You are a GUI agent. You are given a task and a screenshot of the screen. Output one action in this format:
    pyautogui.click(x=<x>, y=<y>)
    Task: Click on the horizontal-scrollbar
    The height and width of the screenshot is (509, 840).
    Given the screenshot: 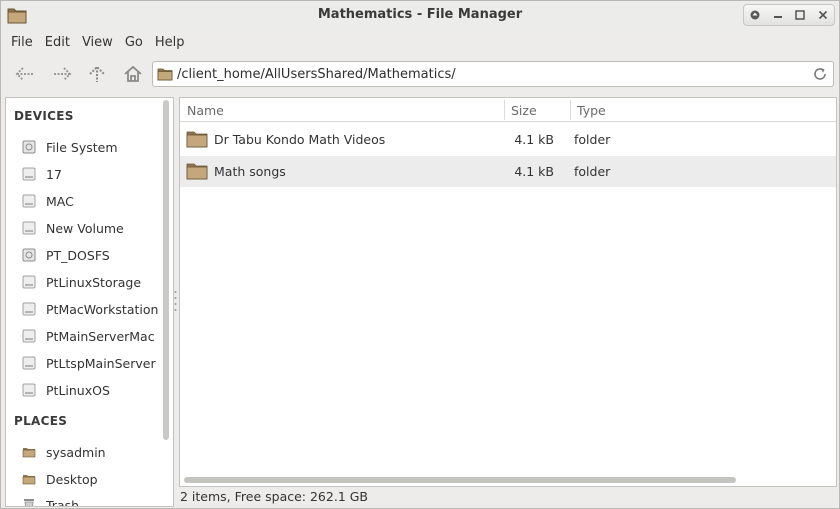 What is the action you would take?
    pyautogui.click(x=460, y=480)
    